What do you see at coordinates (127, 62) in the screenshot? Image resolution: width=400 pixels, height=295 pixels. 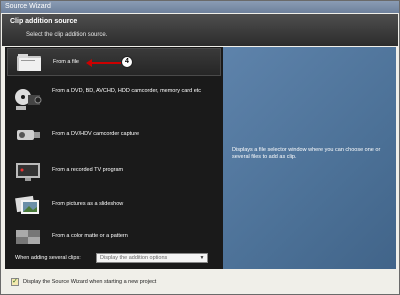 I see `annotation-number: 4` at bounding box center [127, 62].